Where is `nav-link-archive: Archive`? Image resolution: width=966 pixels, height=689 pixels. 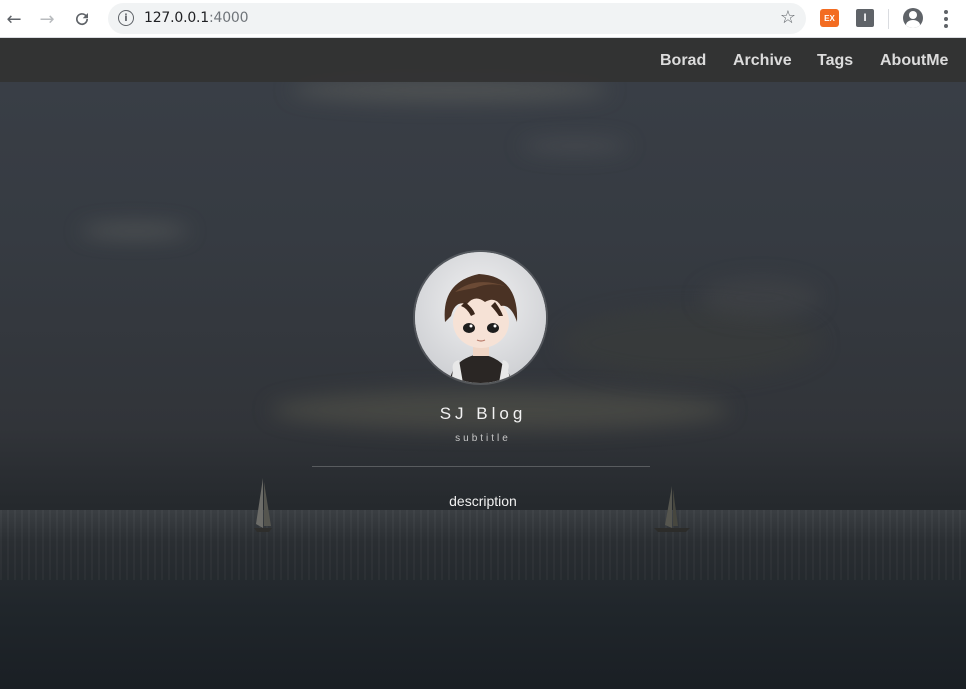 nav-link-archive: Archive is located at coordinates (762, 61).